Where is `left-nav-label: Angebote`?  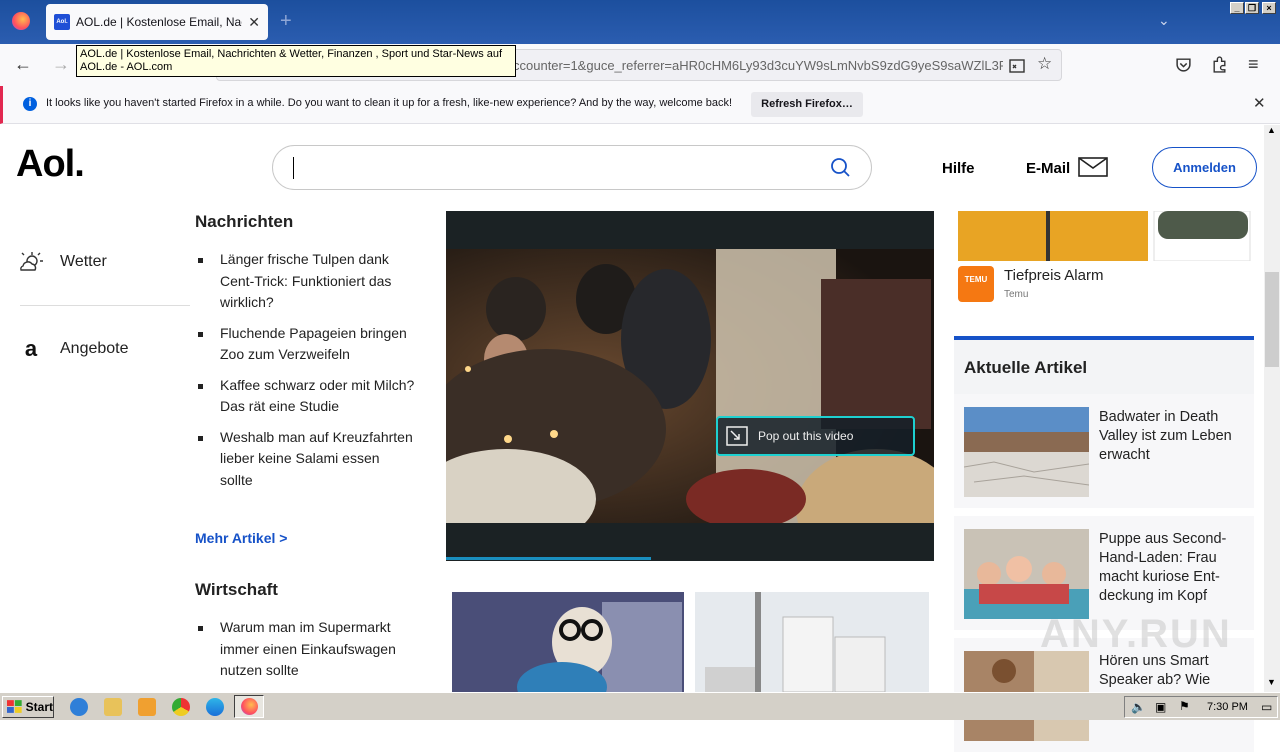 left-nav-label: Angebote is located at coordinates (94, 348).